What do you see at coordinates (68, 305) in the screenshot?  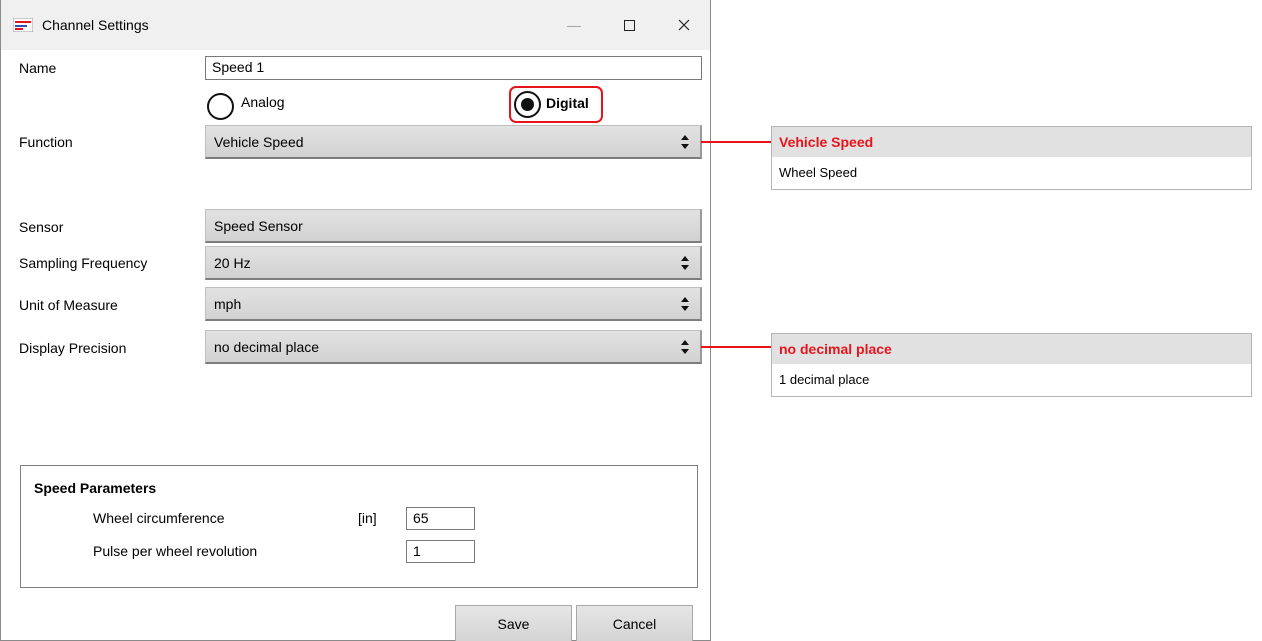 I see `unit-of-measure-label: Unit of Measure` at bounding box center [68, 305].